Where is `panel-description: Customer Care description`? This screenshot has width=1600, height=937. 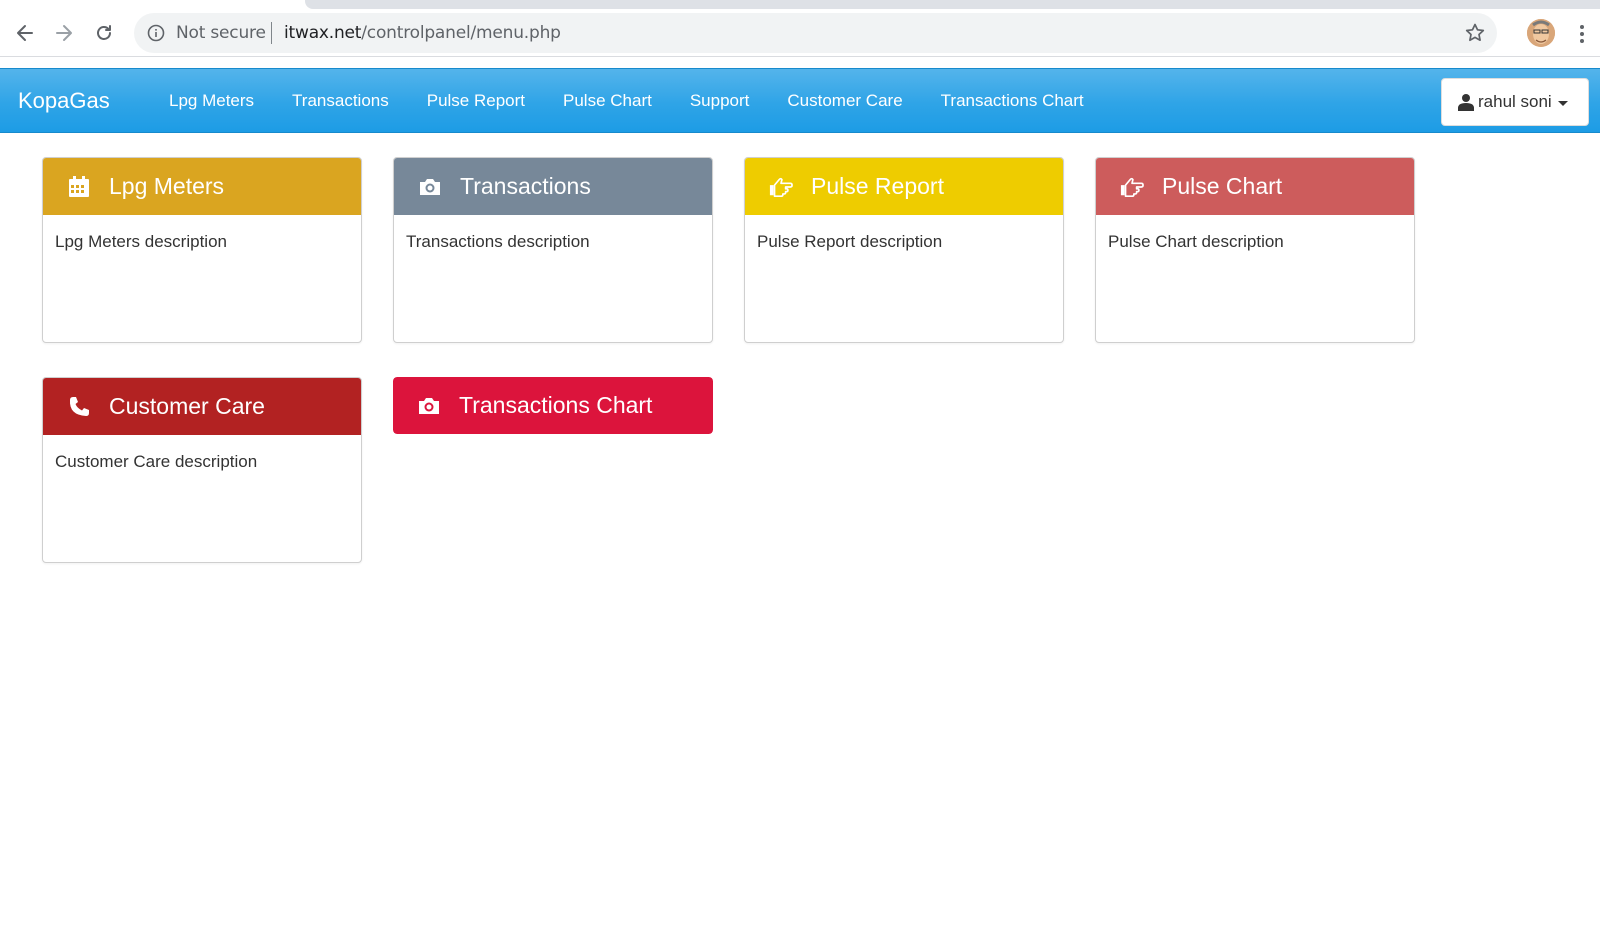 panel-description: Customer Care description is located at coordinates (156, 461).